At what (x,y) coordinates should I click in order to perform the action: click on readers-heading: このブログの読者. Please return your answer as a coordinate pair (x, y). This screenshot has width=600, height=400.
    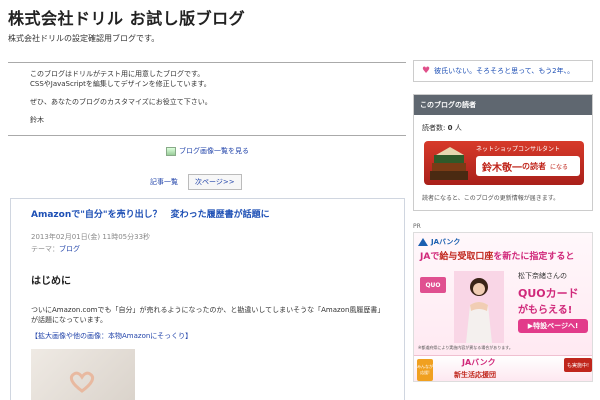
    Looking at the image, I should click on (503, 105).